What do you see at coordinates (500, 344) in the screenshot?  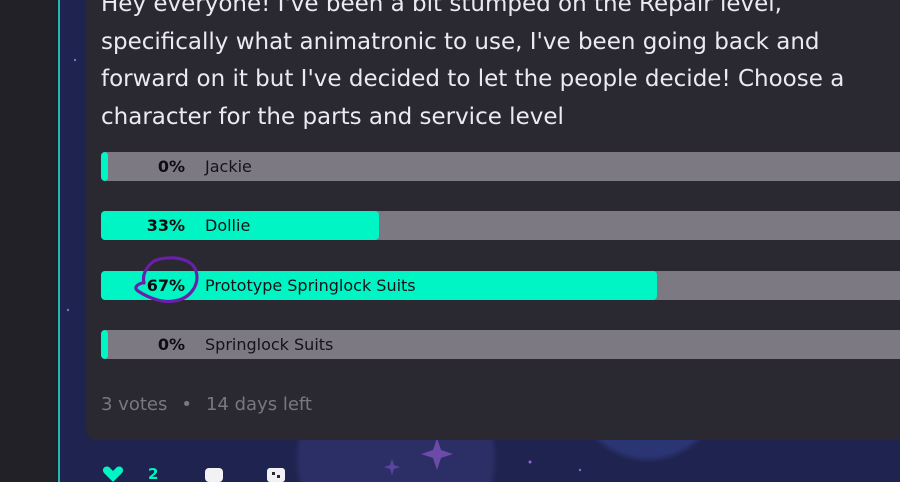 I see `poll-option-springlock-suits: 0% Springlock Suits` at bounding box center [500, 344].